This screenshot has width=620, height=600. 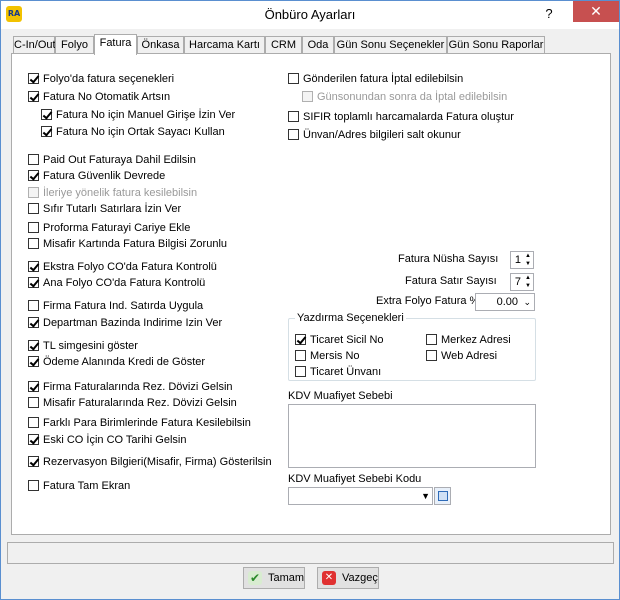 I want to click on tab-crm: CRM, so click(x=283, y=45).